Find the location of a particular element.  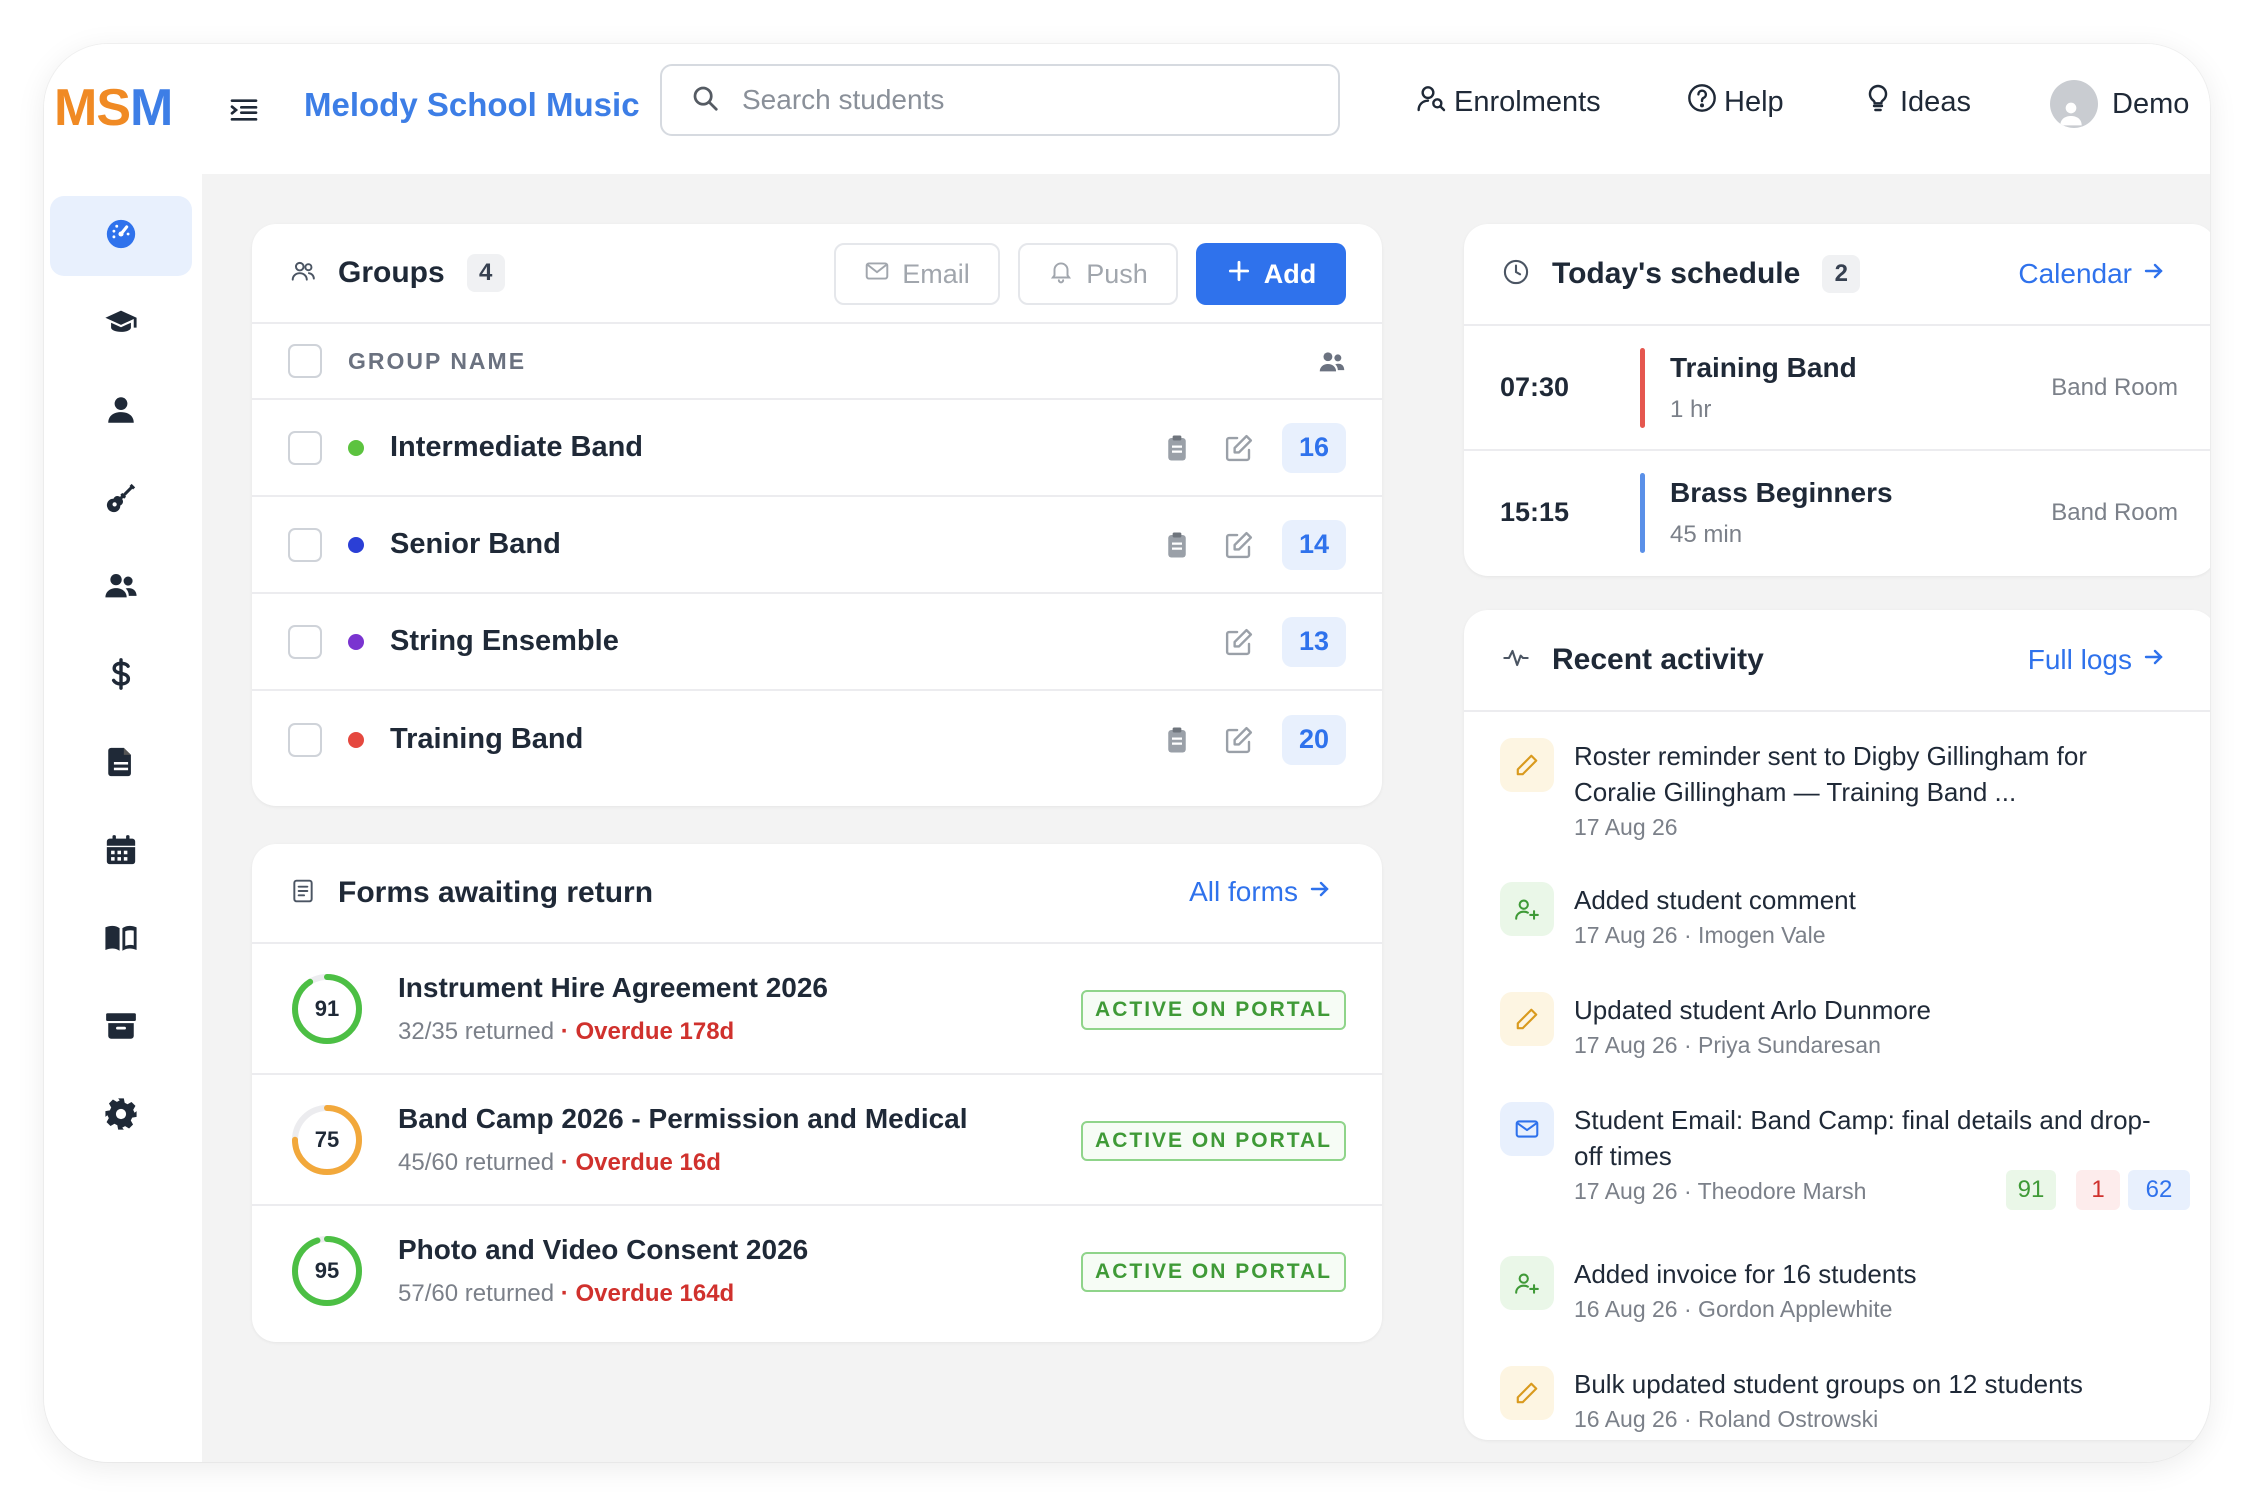

all-forms-link: All forms is located at coordinates (1260, 892).